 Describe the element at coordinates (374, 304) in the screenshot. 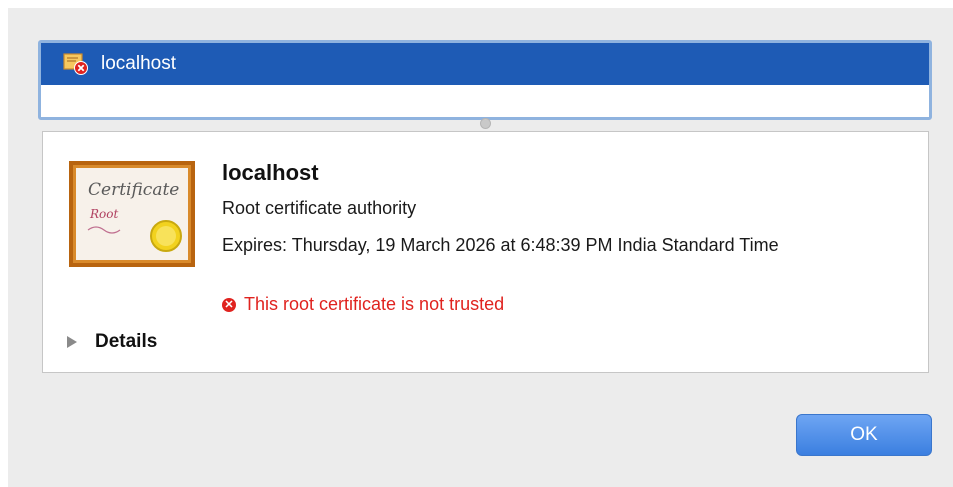

I see `trust-status-text: This root certificate is not trusted` at that location.